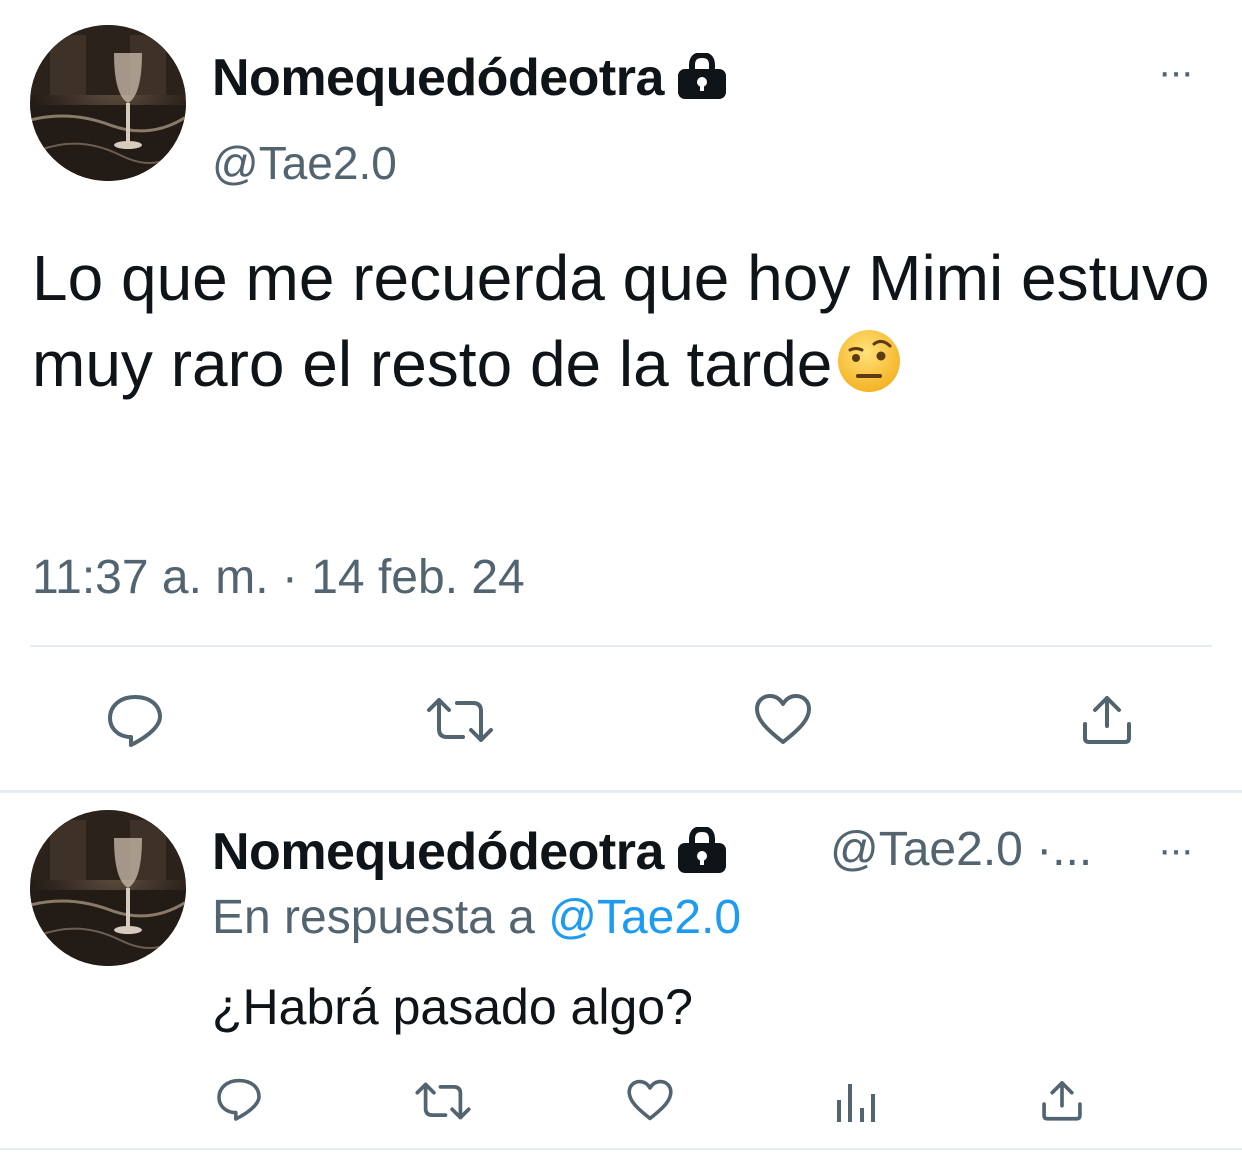  I want to click on reply-text: ¿Habrá pasado algo?, so click(452, 1007).